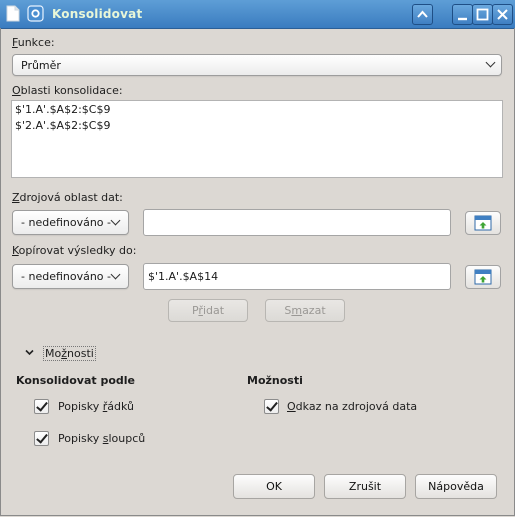  I want to click on row-labels-checkbox, so click(41, 406).